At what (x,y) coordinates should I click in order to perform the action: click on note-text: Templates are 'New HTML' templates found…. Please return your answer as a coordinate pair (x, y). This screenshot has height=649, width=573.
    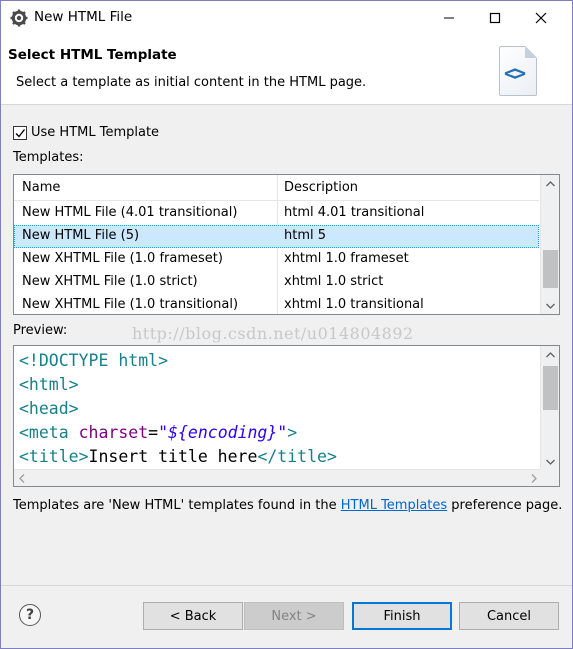
    Looking at the image, I should click on (177, 505).